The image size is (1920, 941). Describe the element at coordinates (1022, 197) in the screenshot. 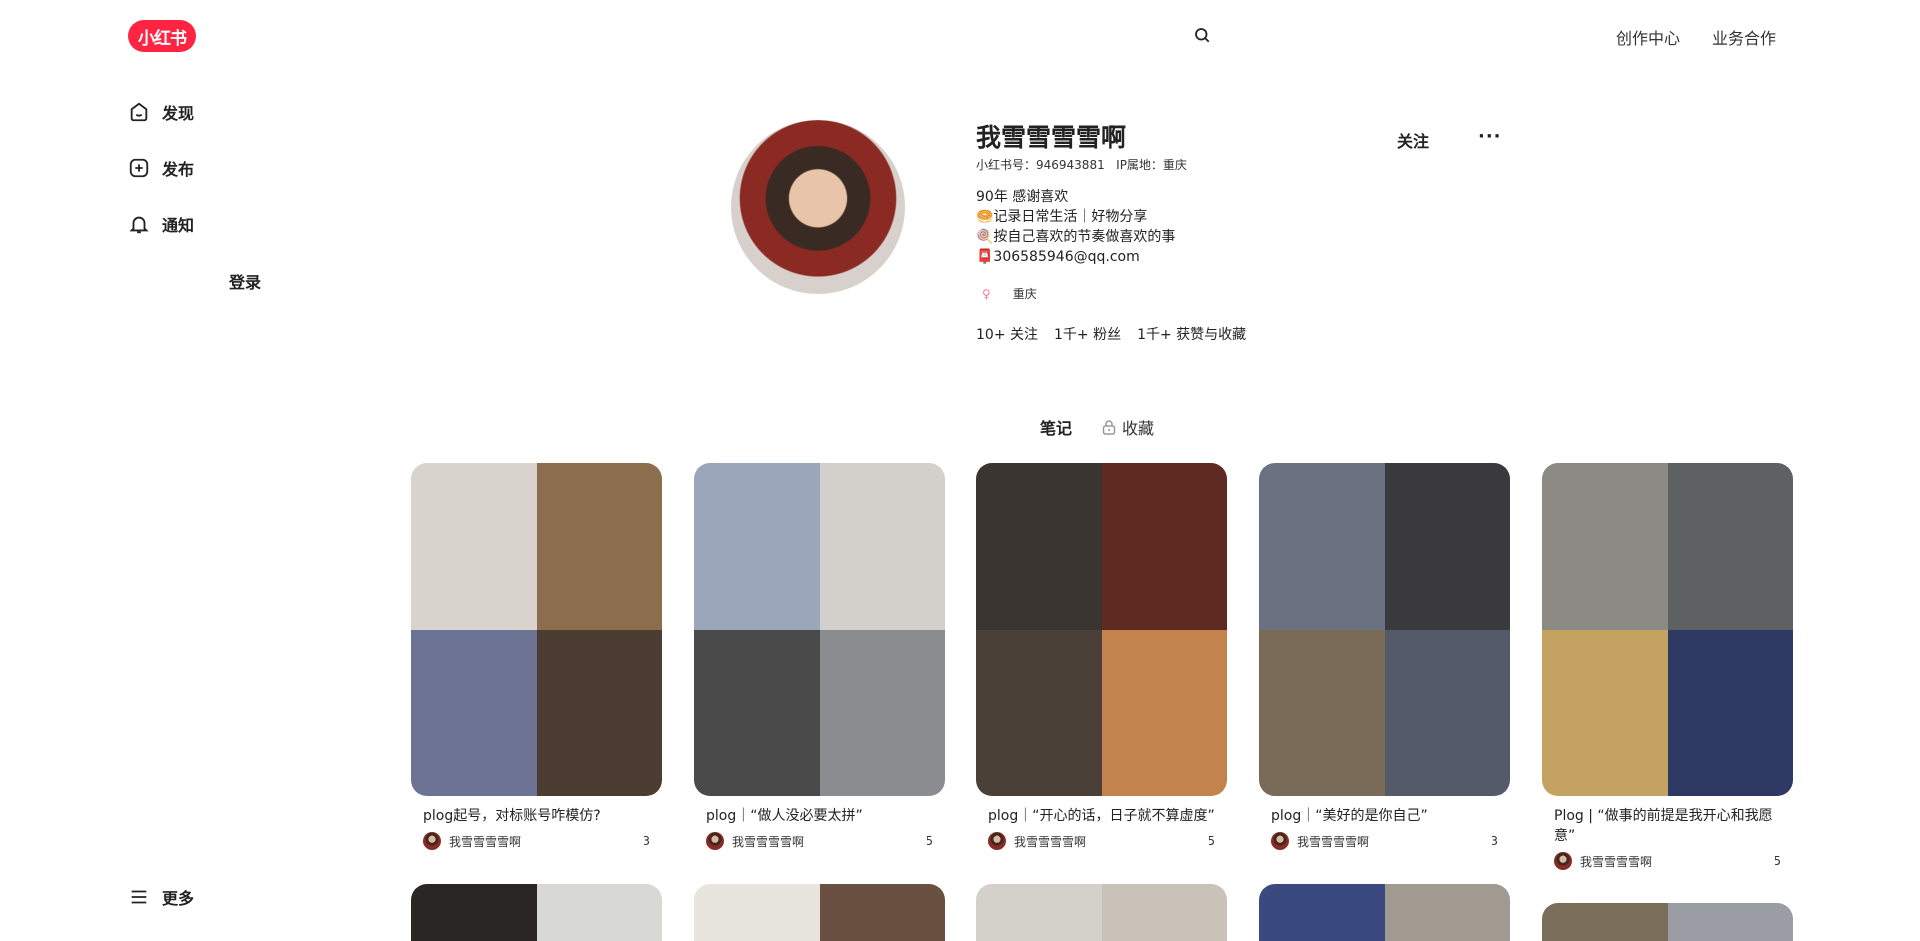

I see `bio-line: 90年 感谢喜欢` at that location.